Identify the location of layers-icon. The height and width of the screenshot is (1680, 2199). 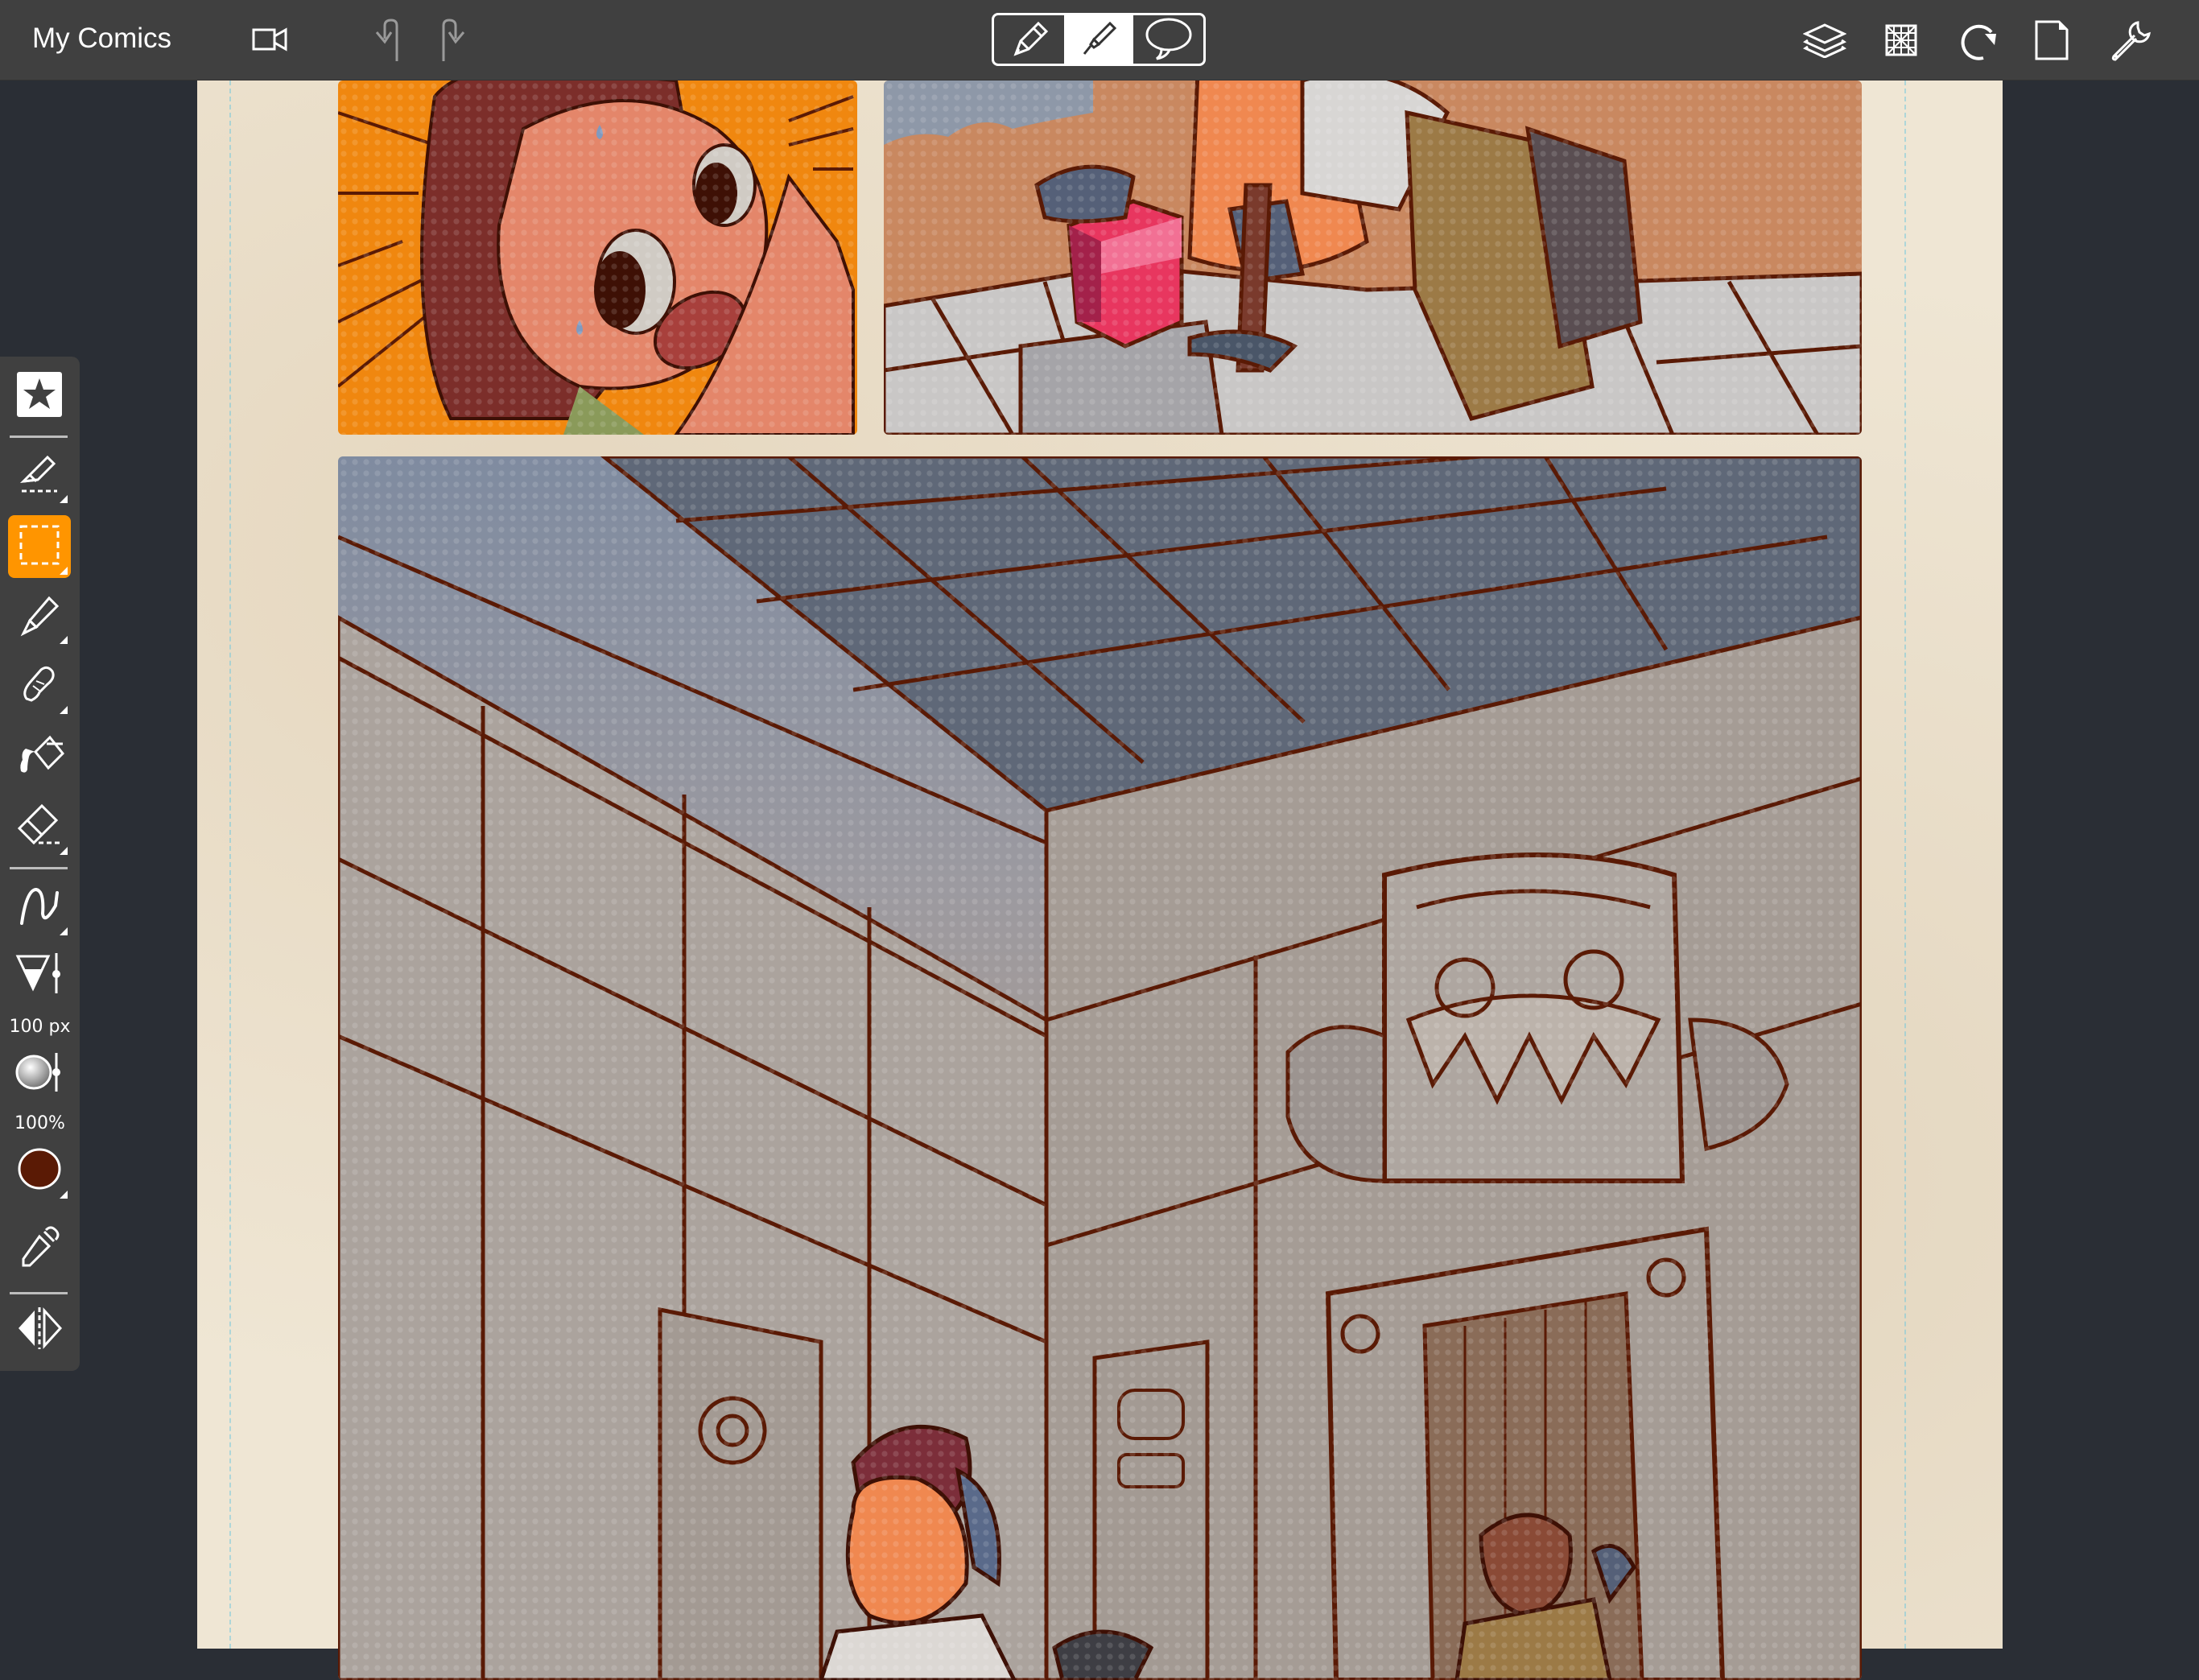
(1824, 40).